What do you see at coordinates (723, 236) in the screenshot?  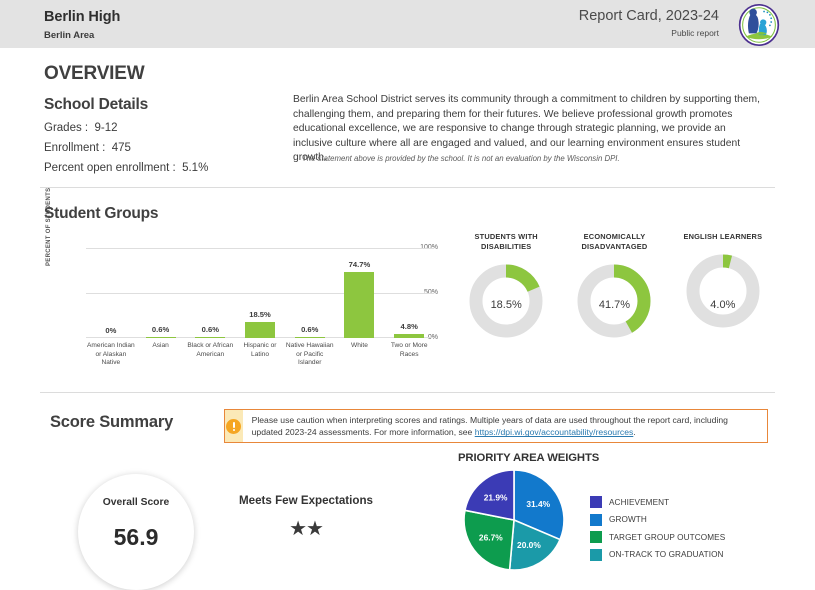 I see `donut-title: ENGLISH LEARNERS` at bounding box center [723, 236].